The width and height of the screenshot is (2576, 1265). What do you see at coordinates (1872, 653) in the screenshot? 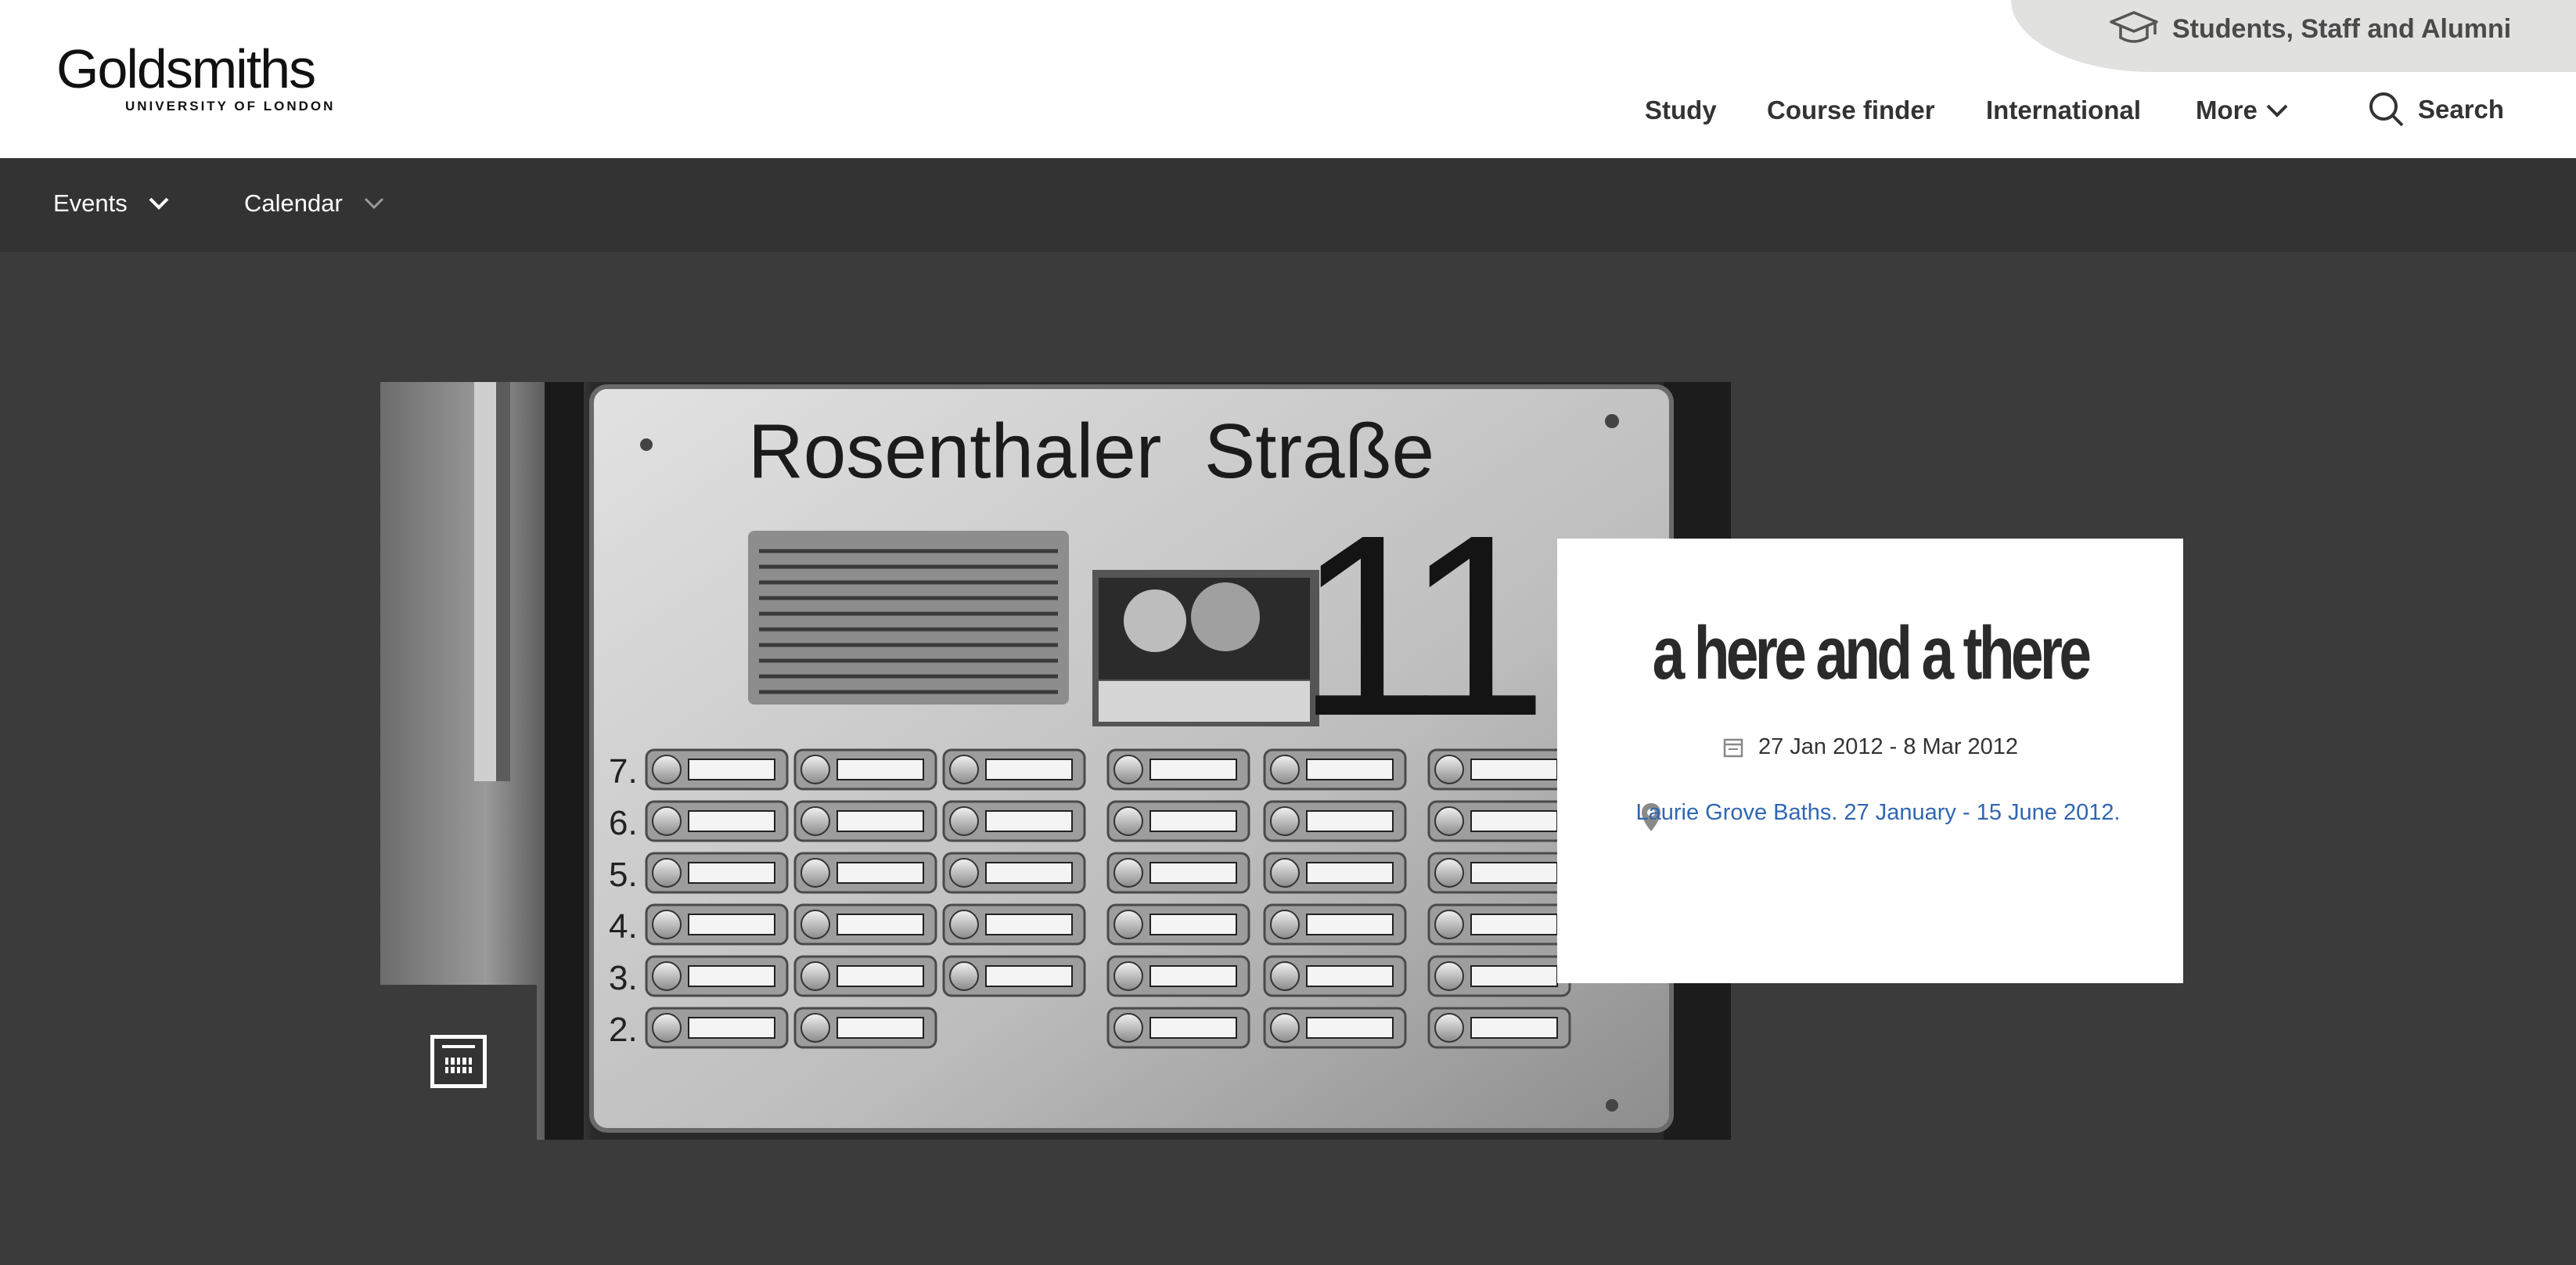
I see `event-title: a here and a there` at bounding box center [1872, 653].